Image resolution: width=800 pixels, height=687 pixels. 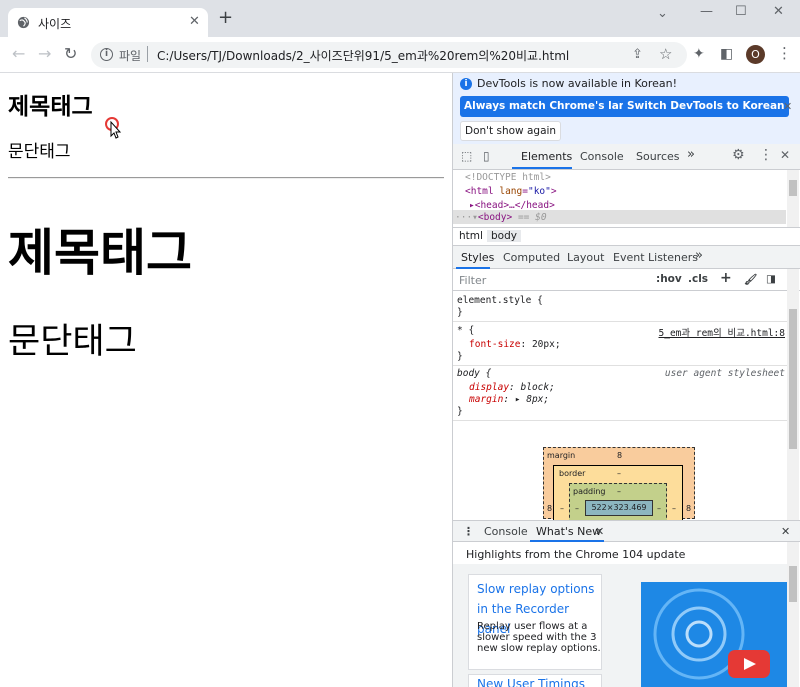 I want to click on drawer-menu-icon: ⋮, so click(x=468, y=531).